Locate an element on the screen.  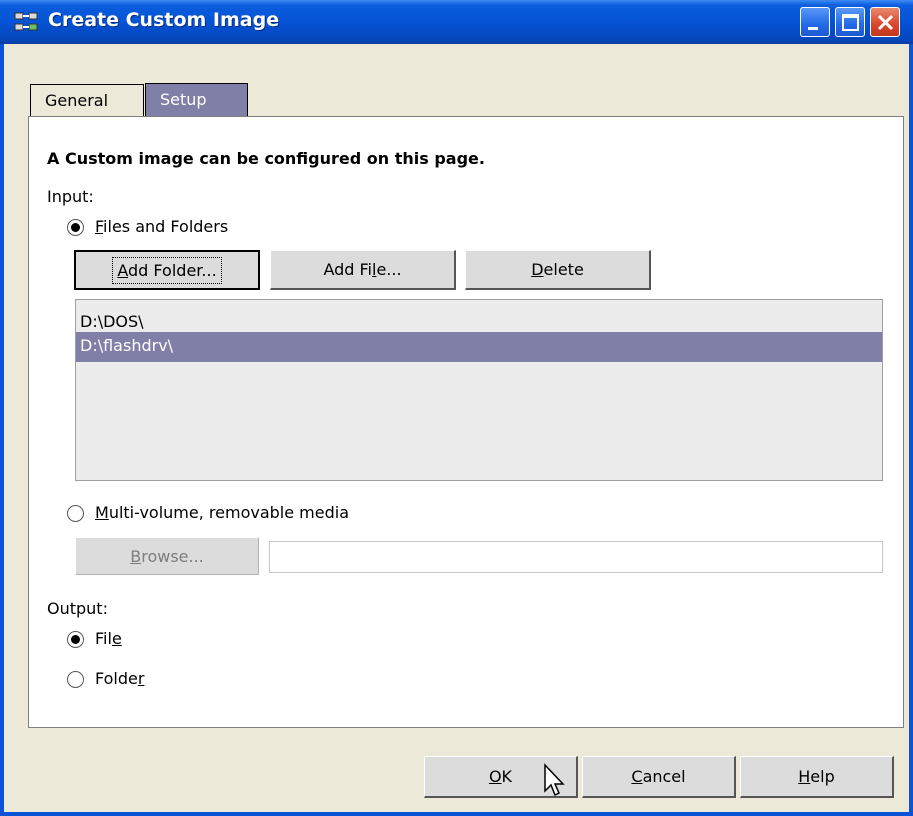
output-folder-label: Folder is located at coordinates (119, 678).